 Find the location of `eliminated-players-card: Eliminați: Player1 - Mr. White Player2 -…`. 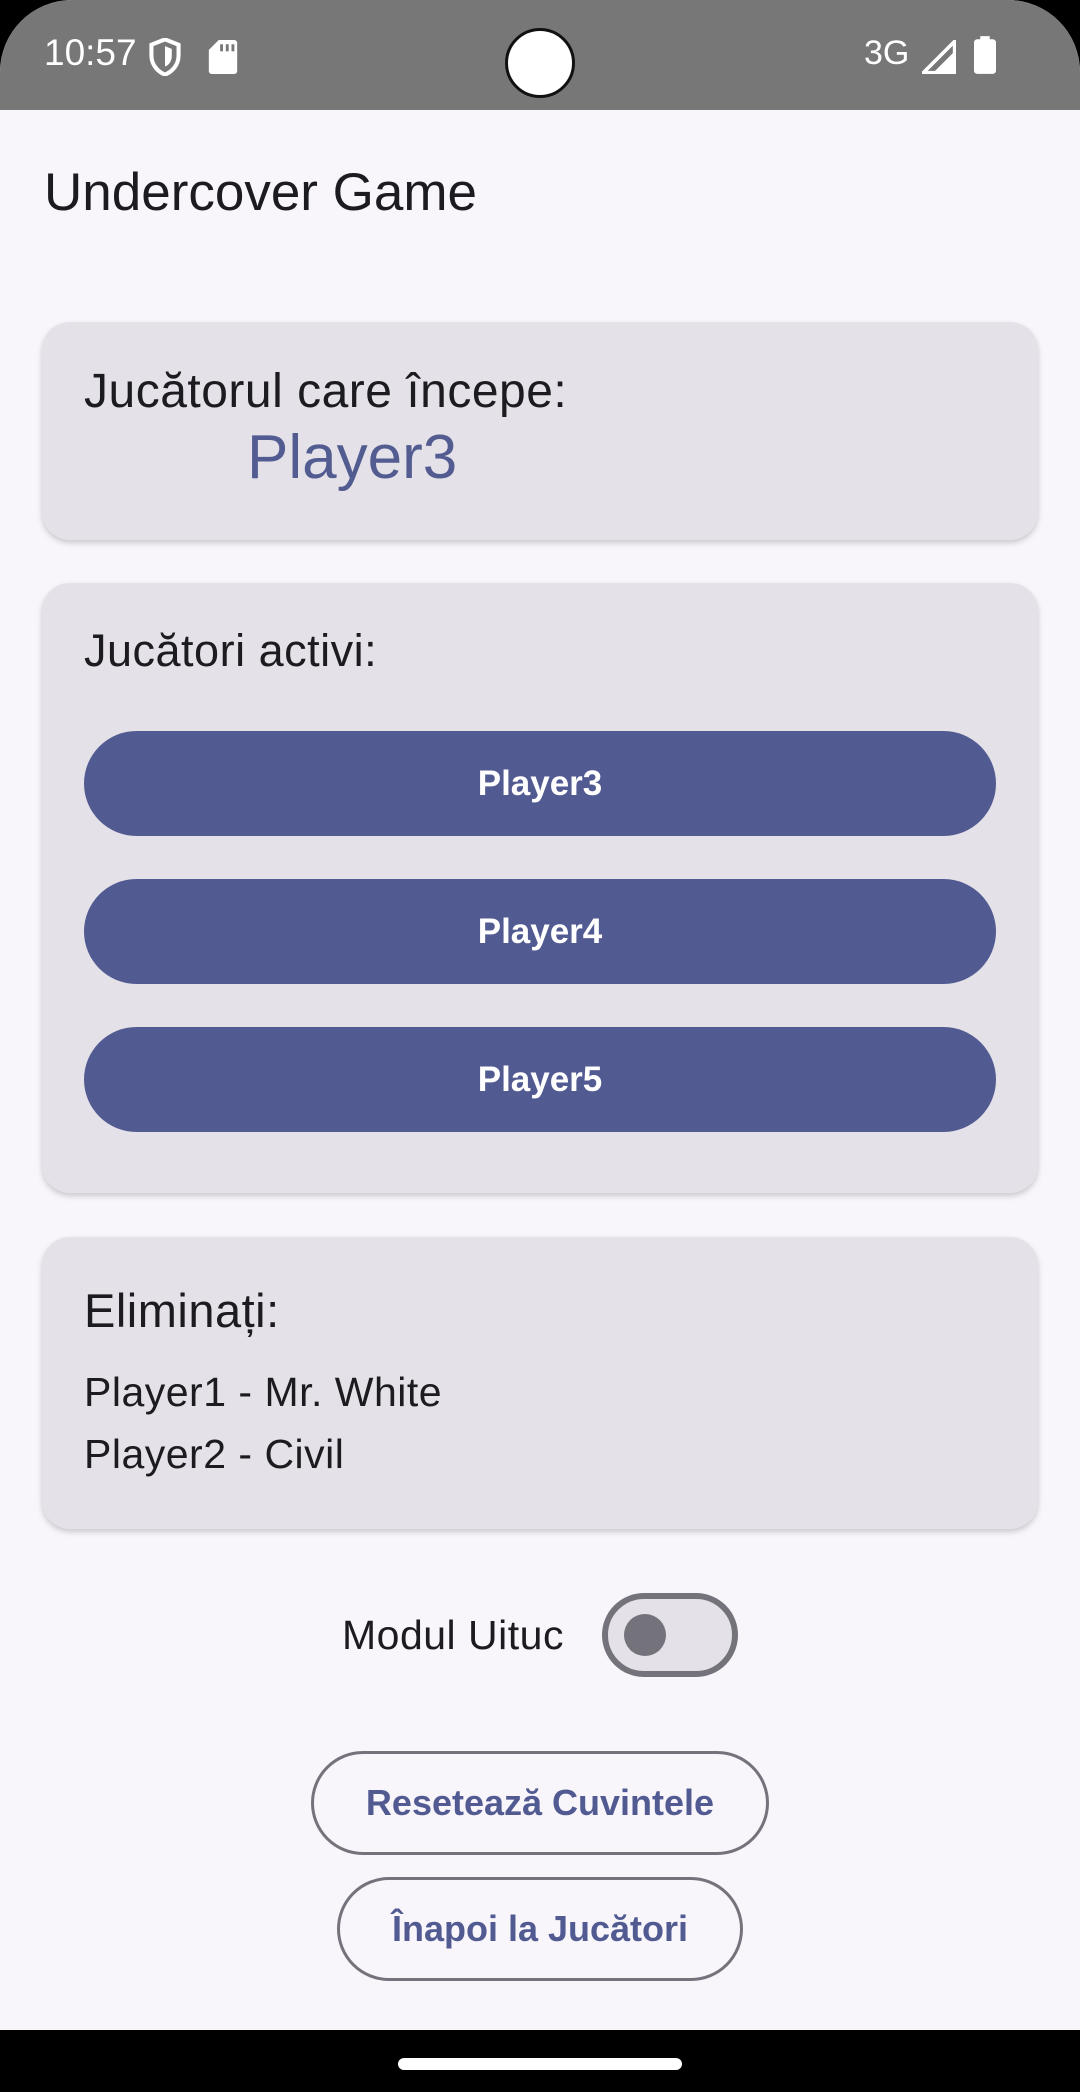

eliminated-players-card: Eliminați: Player1 - Mr. White Player2 -… is located at coordinates (540, 1383).